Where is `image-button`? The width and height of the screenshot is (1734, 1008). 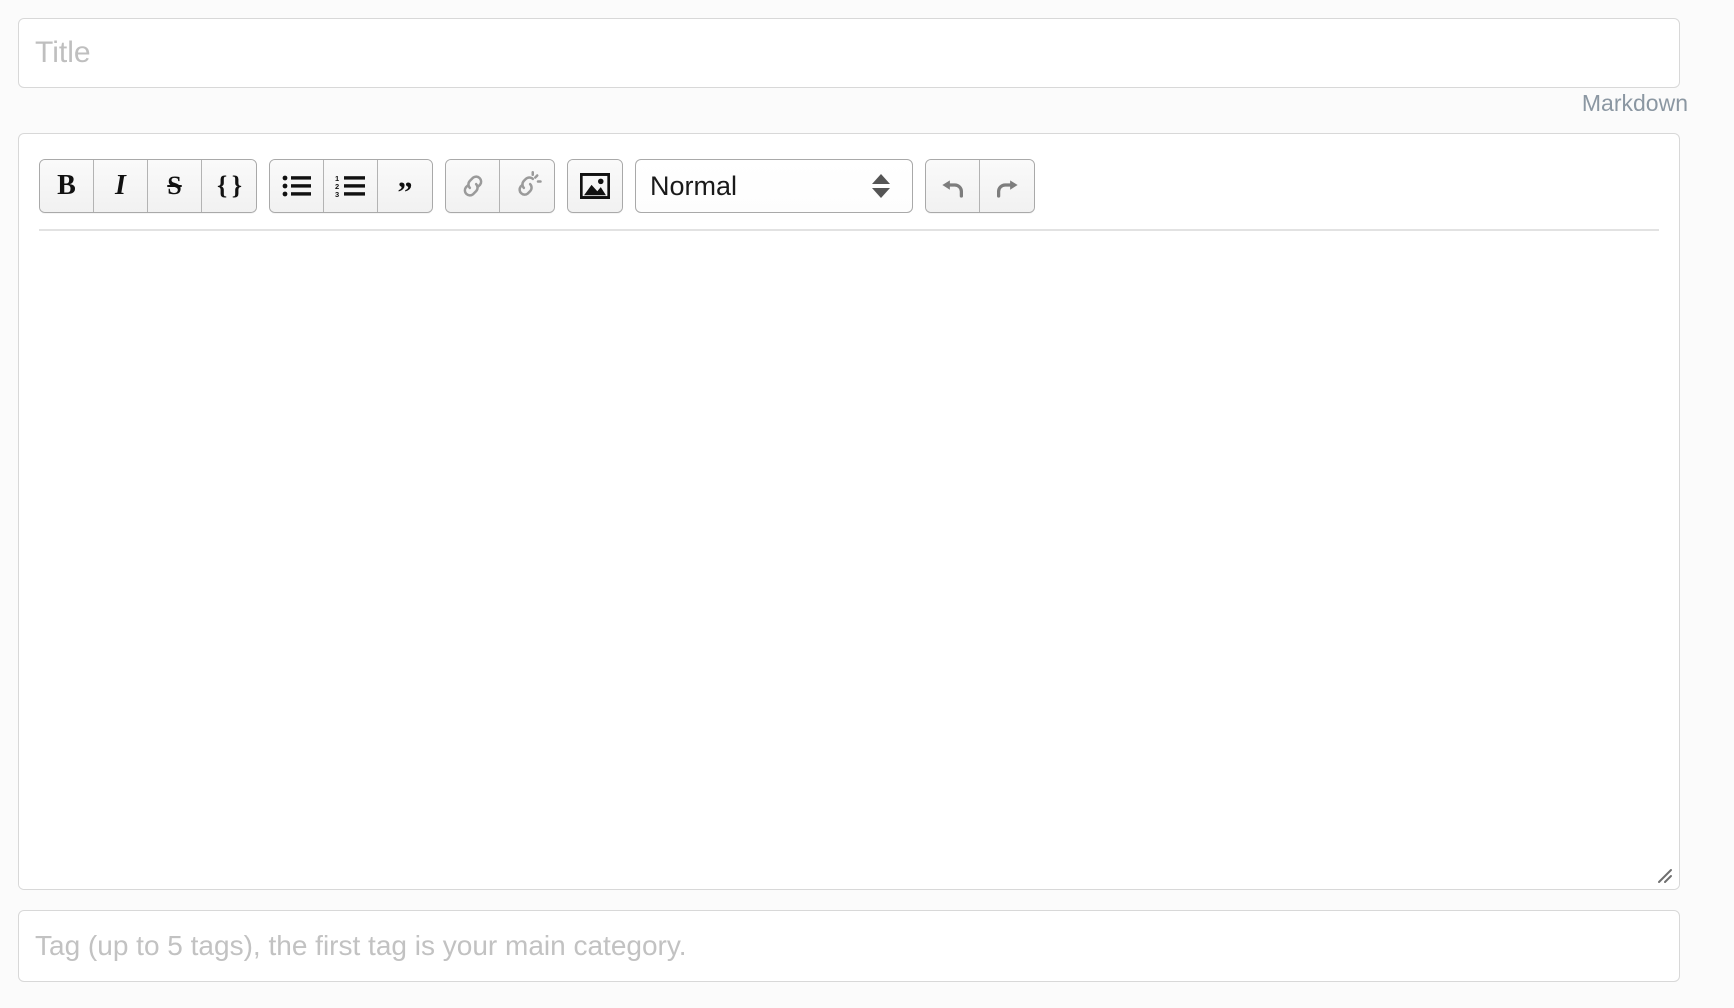
image-button is located at coordinates (595, 186).